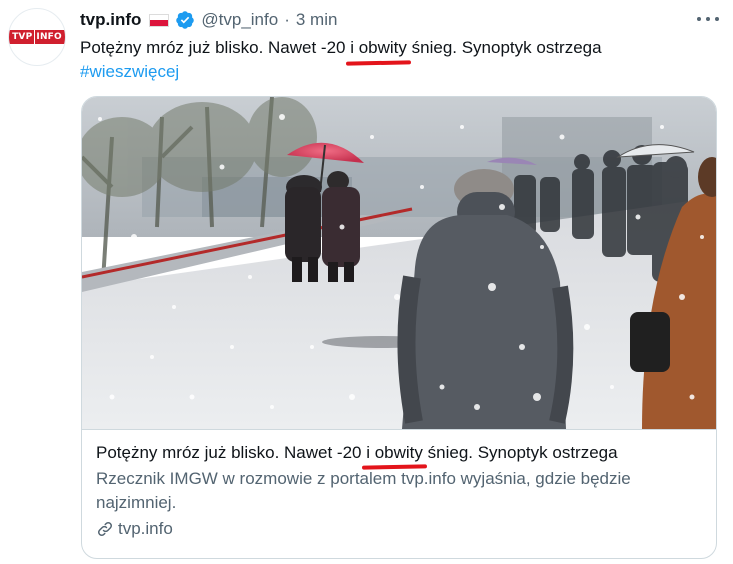 This screenshot has width=733, height=564. I want to click on card-title-underlined: i obwity, so click(394, 452).